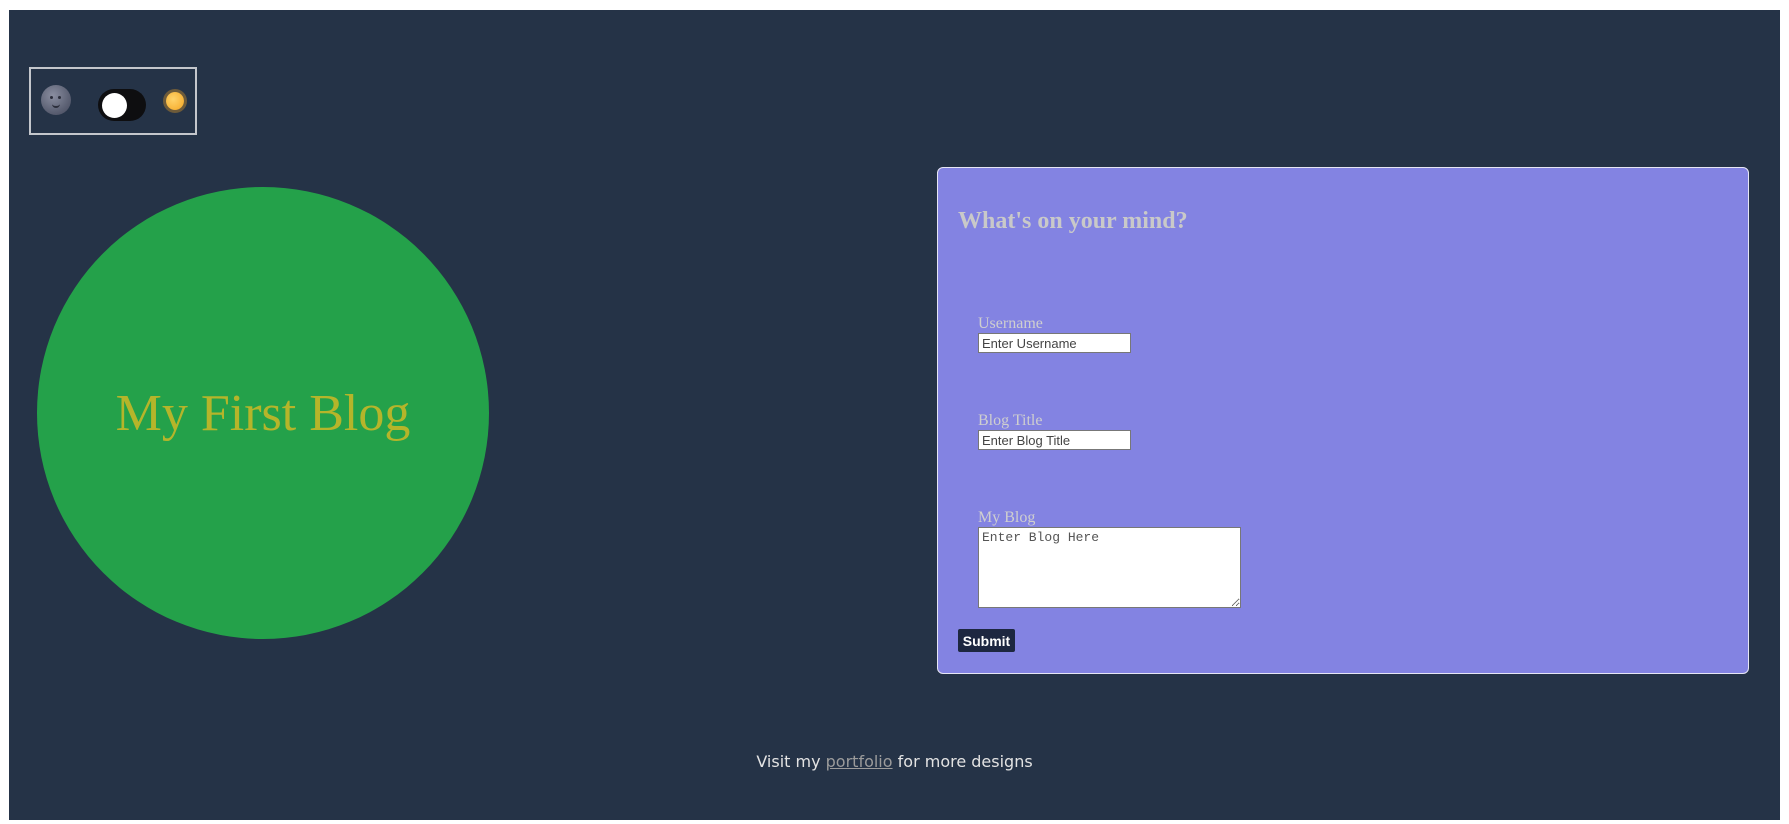  Describe the element at coordinates (1109, 567) in the screenshot. I see `blog-body-textarea` at that location.